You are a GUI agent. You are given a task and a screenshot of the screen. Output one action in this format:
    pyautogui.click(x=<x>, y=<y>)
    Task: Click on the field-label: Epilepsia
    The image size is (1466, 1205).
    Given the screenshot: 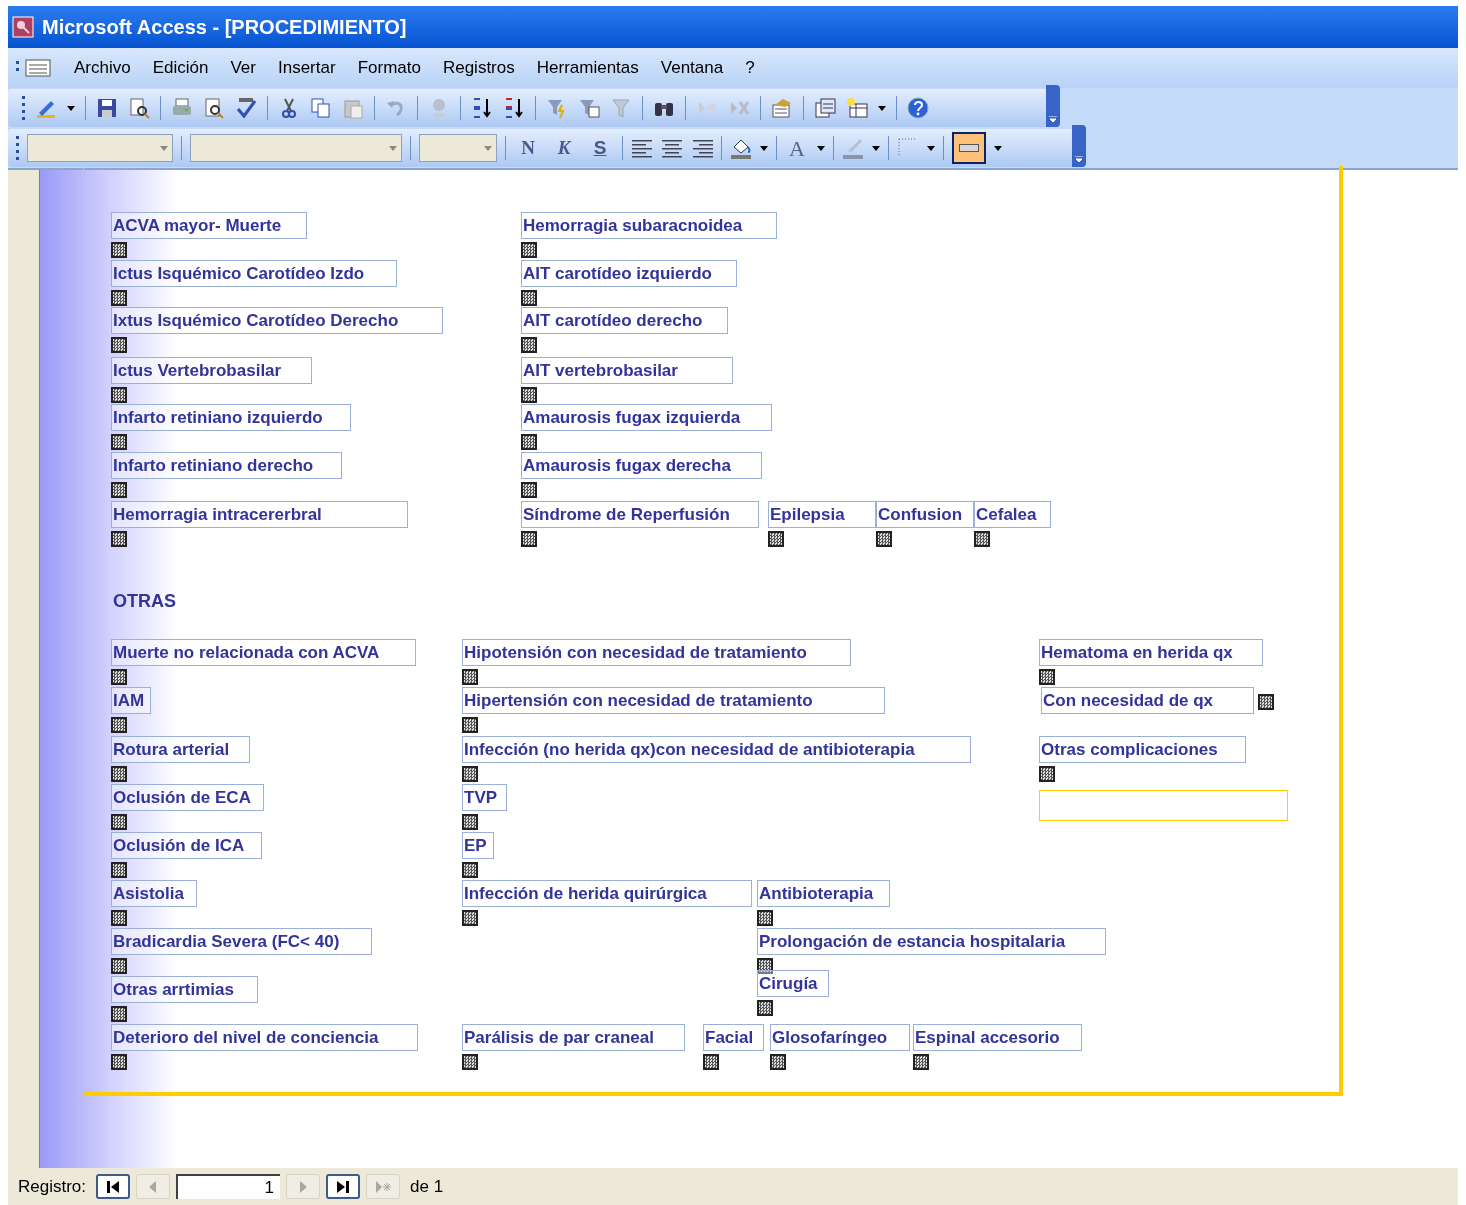 What is the action you would take?
    pyautogui.click(x=822, y=514)
    